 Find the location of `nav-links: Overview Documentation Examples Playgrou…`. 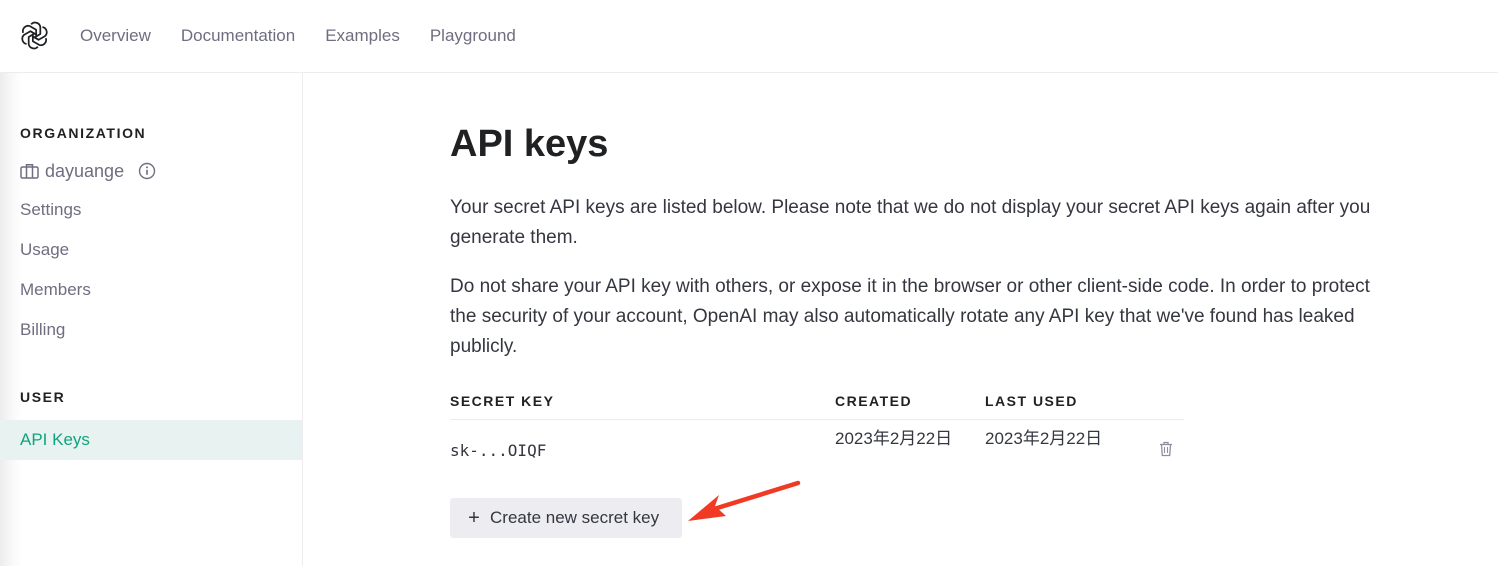

nav-links: Overview Documentation Examples Playgrou… is located at coordinates (298, 36).